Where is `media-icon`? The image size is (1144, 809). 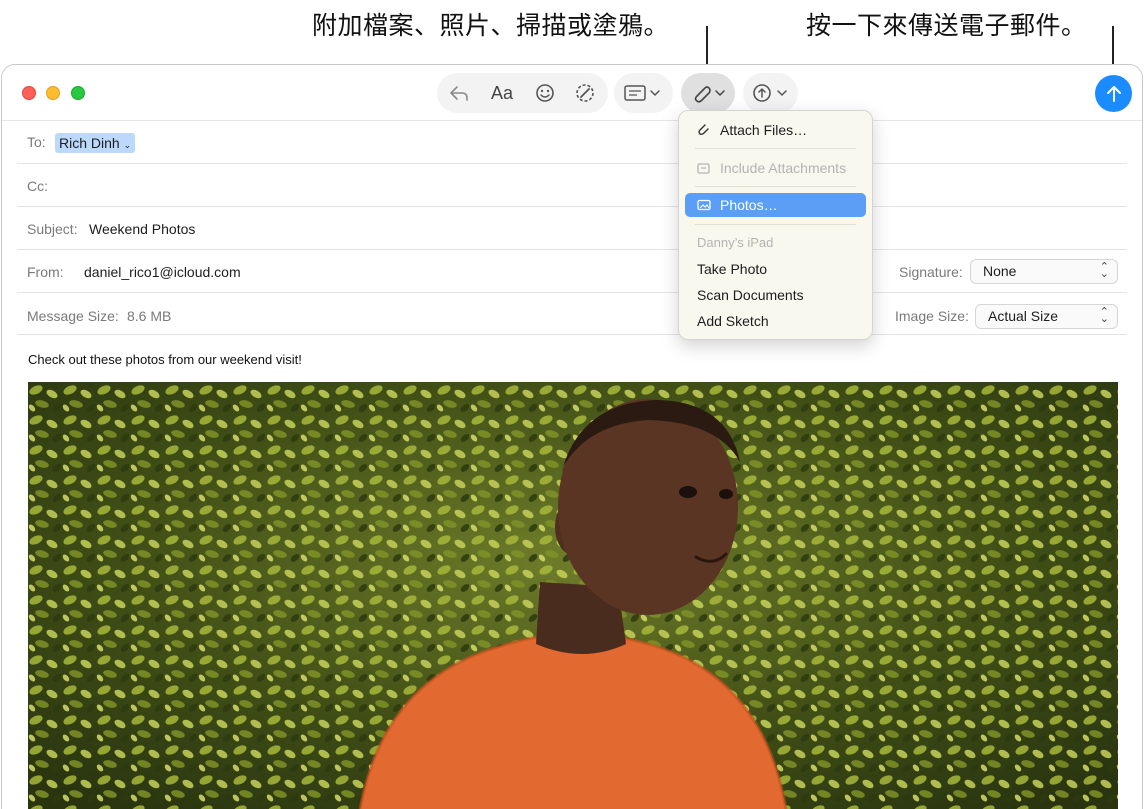
media-icon is located at coordinates (771, 93).